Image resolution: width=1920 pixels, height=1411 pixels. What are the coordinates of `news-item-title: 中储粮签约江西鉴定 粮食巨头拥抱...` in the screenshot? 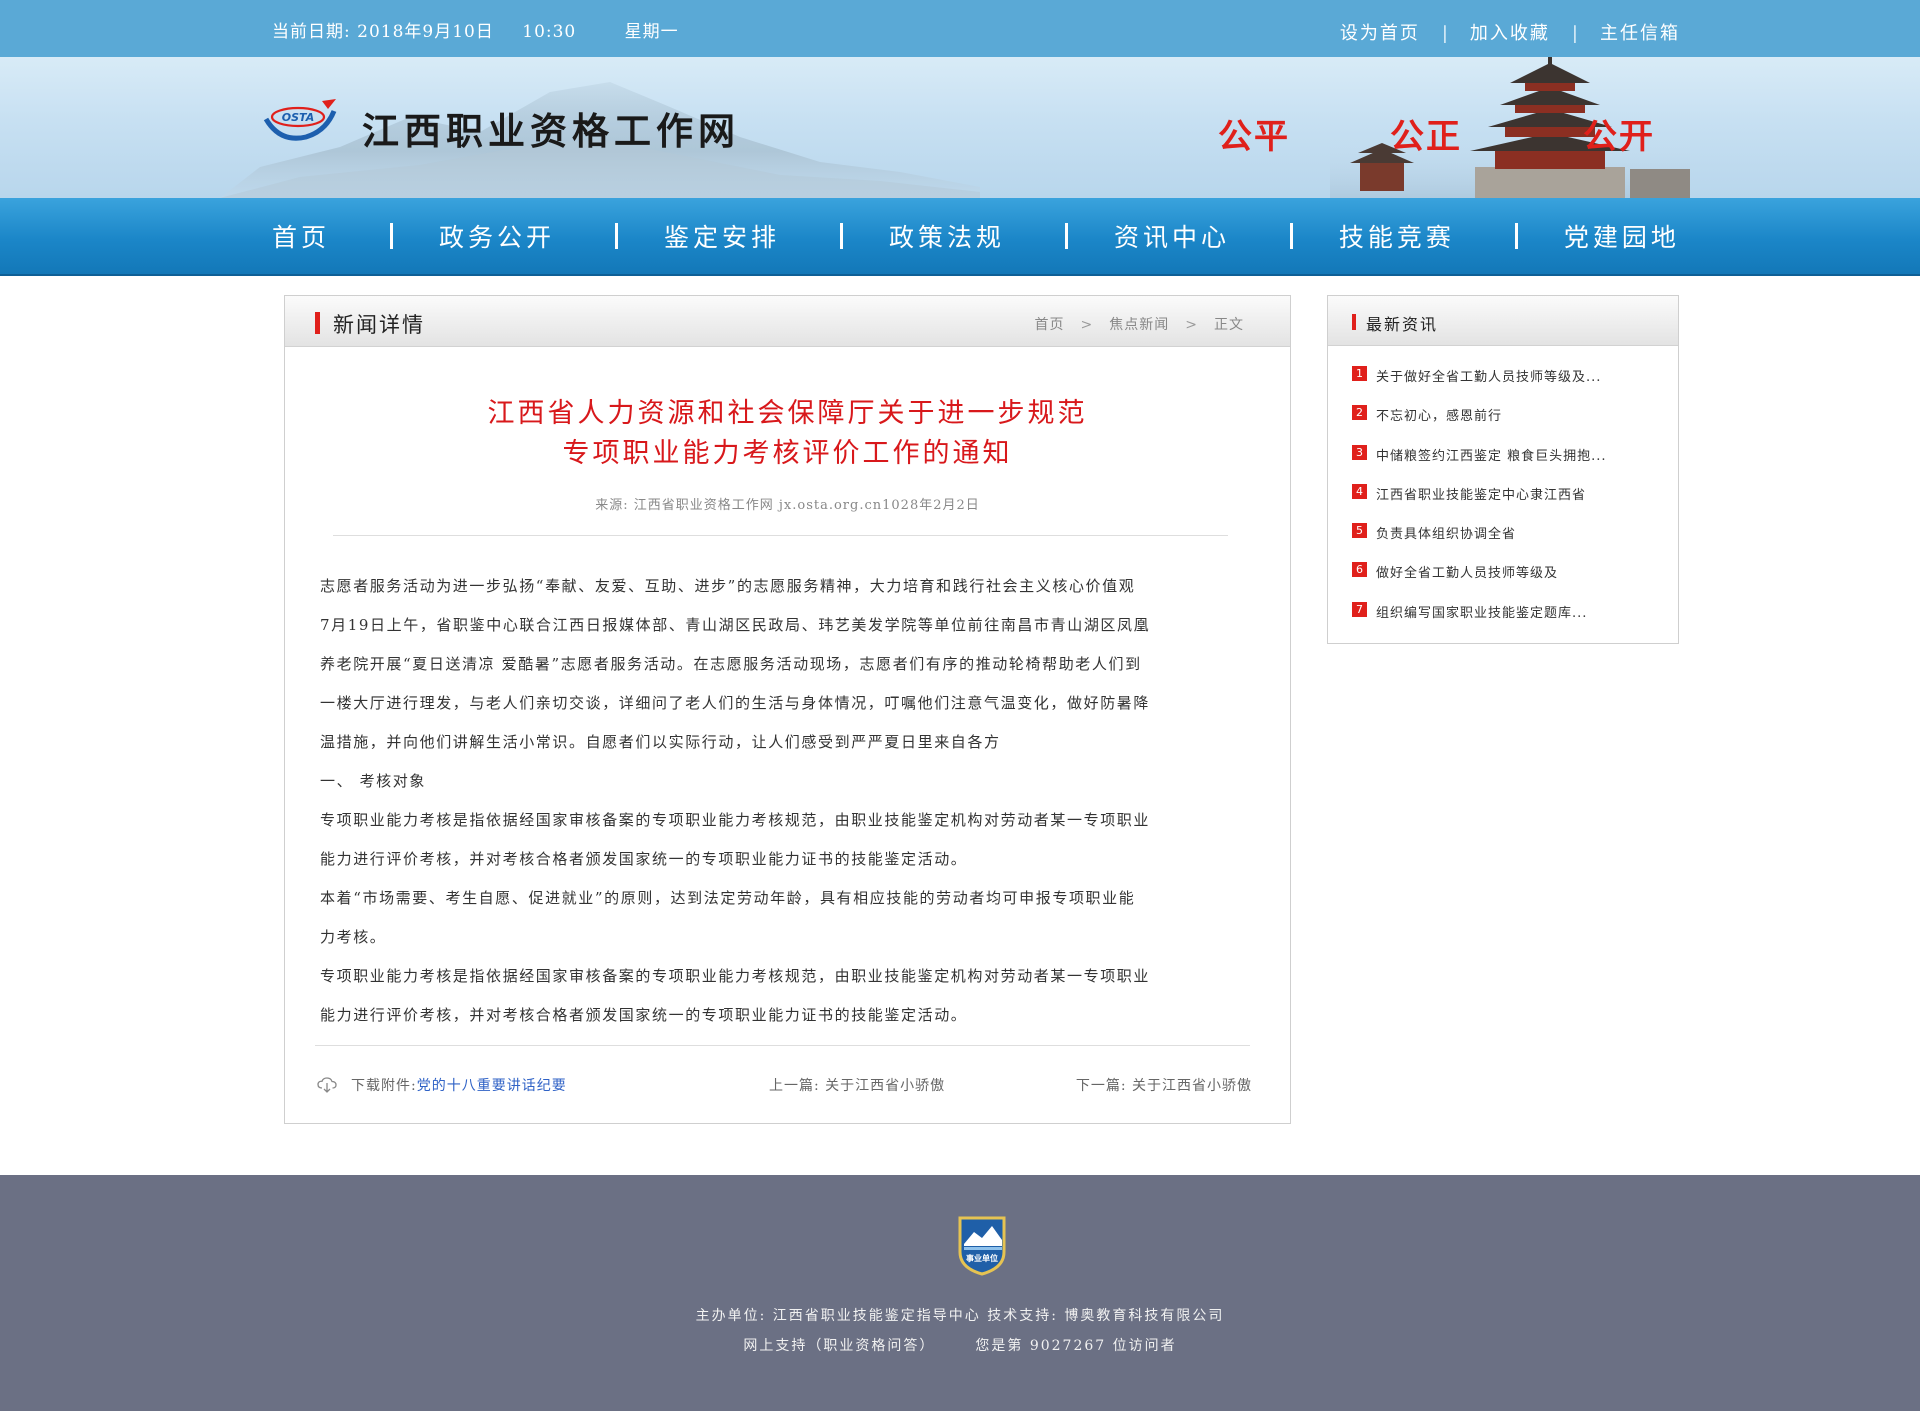 It's located at (1491, 456).